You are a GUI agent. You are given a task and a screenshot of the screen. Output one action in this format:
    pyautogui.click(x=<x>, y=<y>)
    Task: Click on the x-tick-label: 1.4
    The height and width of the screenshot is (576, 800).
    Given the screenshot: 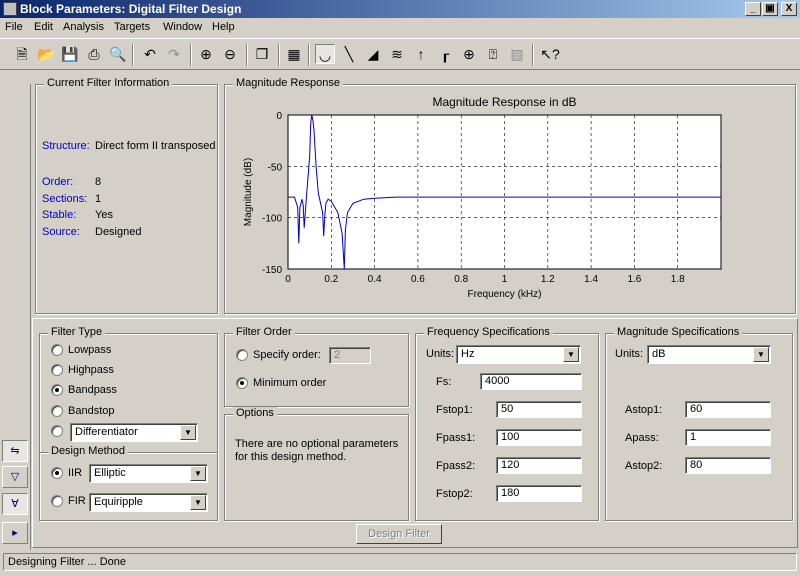 What is the action you would take?
    pyautogui.click(x=591, y=279)
    